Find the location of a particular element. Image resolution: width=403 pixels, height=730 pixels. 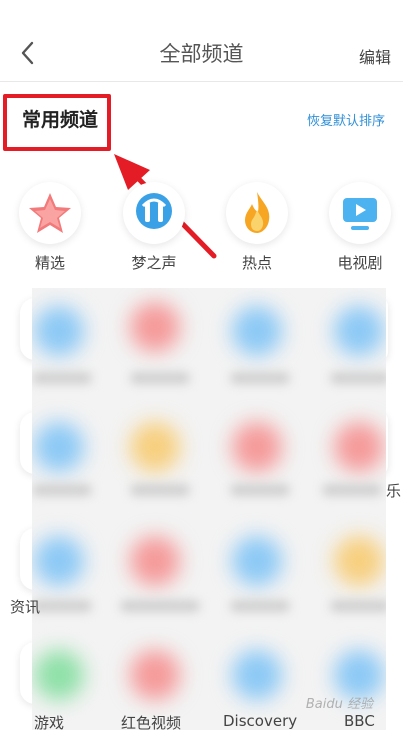

reset-order-link: 恢复默认排序 is located at coordinates (346, 119).